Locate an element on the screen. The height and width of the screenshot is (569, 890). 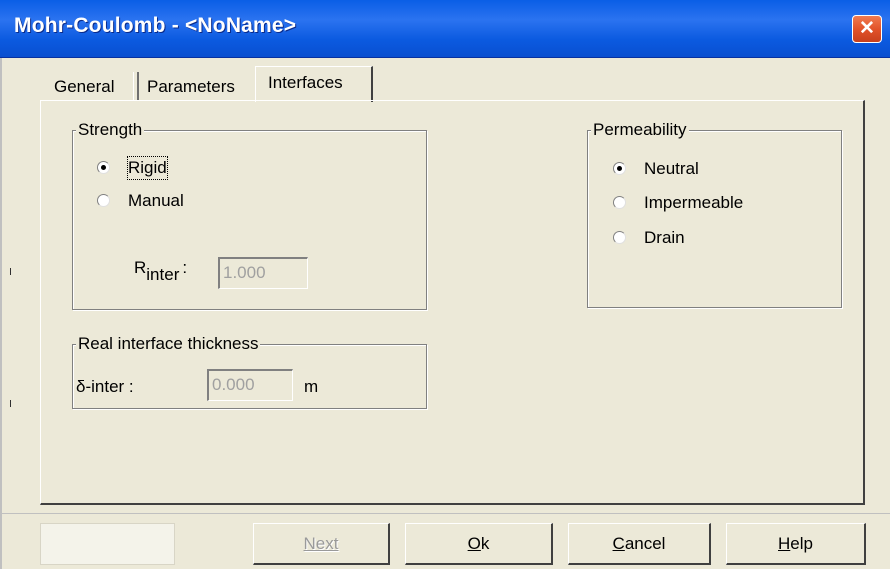
close-button: ✕ is located at coordinates (867, 29).